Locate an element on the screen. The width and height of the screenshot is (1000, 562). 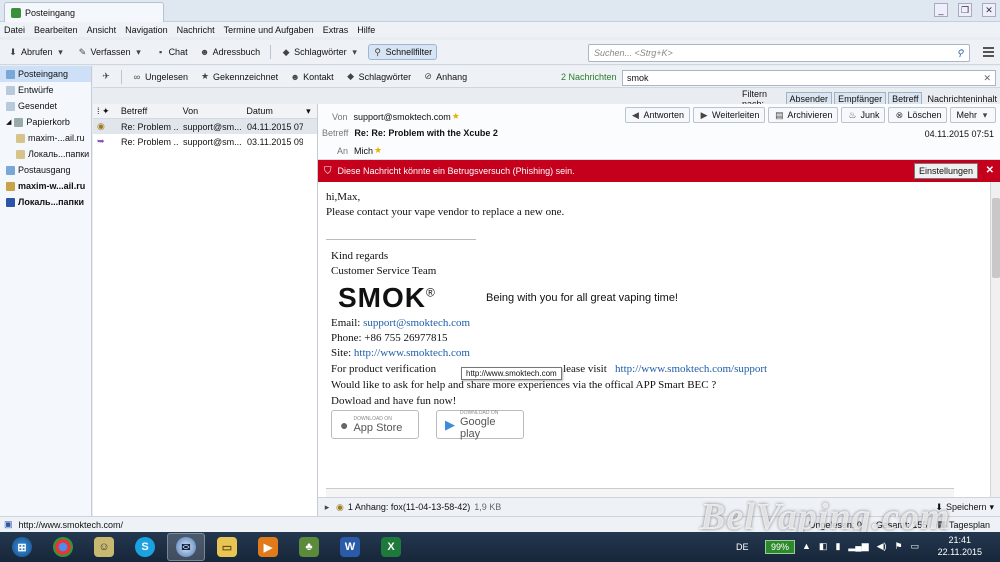
email-link: support@smoktech.com is located at coordinates (416, 323).